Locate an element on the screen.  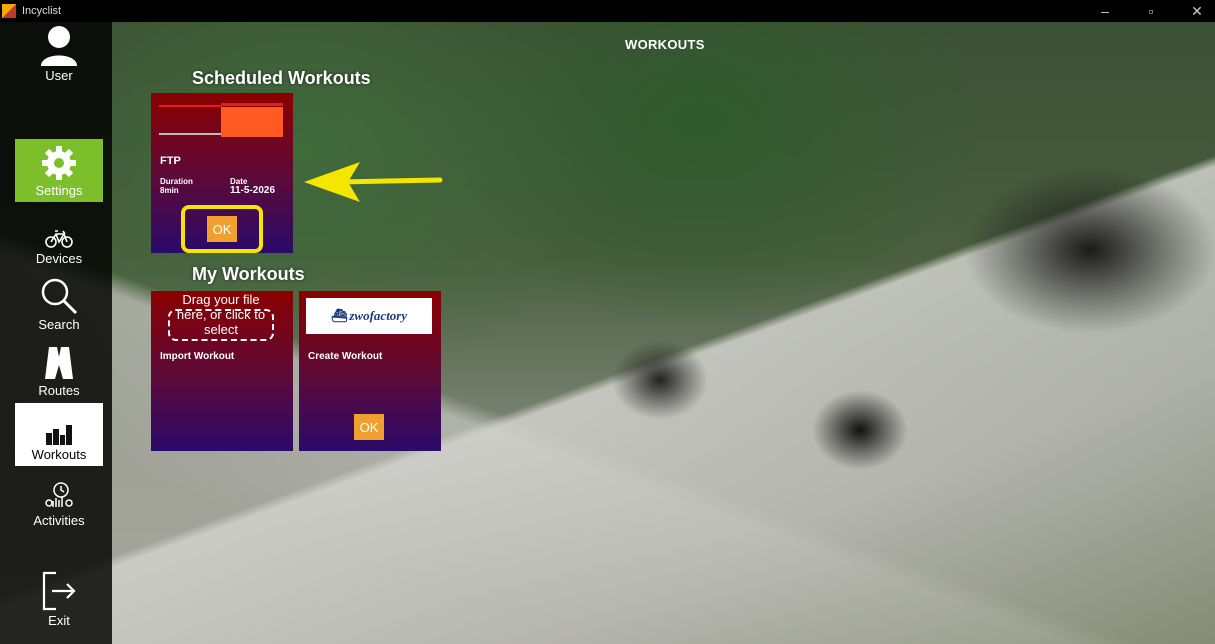
zwofactory-logo: ⛴ zwofactory is located at coordinates (369, 316).